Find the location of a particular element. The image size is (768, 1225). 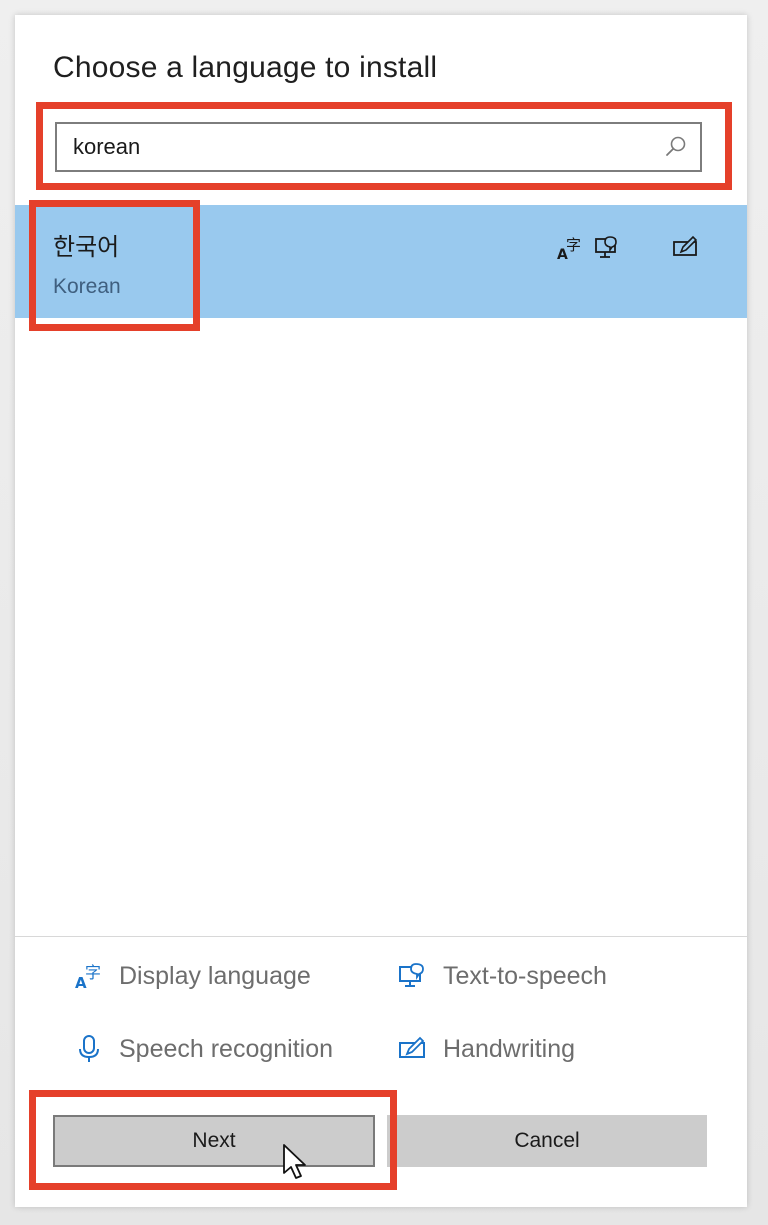

legend-handwriting-label: Handwriting is located at coordinates (509, 1048).